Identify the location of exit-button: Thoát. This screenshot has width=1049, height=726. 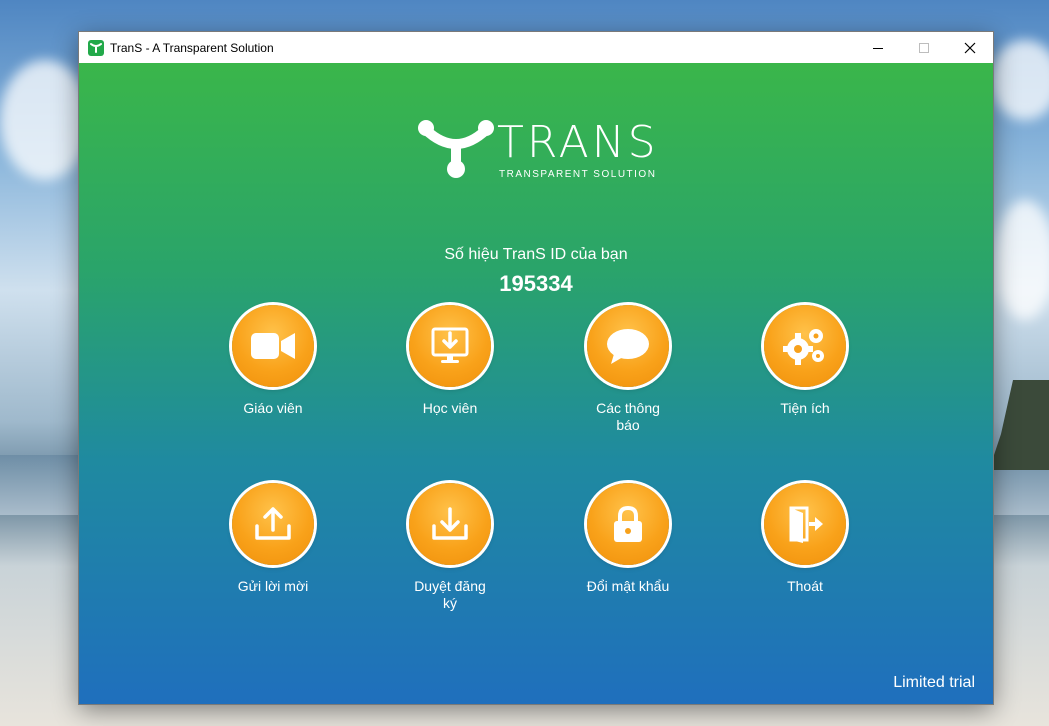
(805, 539).